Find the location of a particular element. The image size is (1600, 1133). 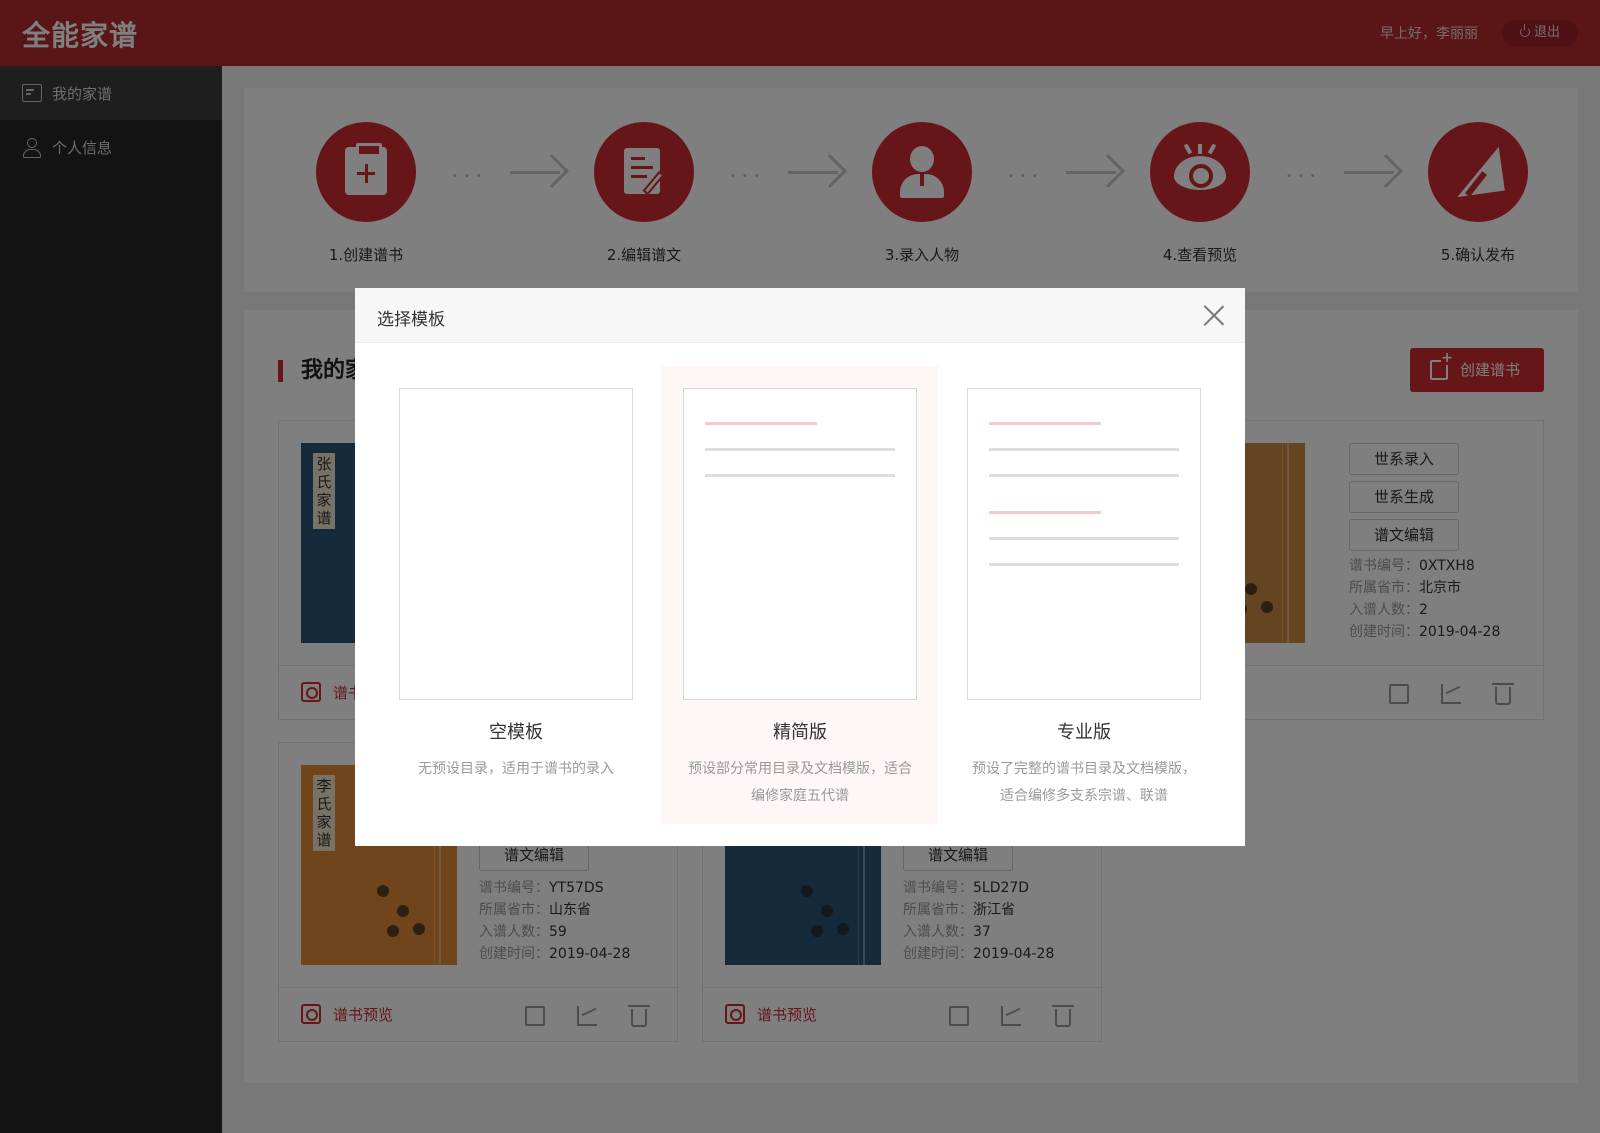

template-name: 空模板 is located at coordinates (516, 732).